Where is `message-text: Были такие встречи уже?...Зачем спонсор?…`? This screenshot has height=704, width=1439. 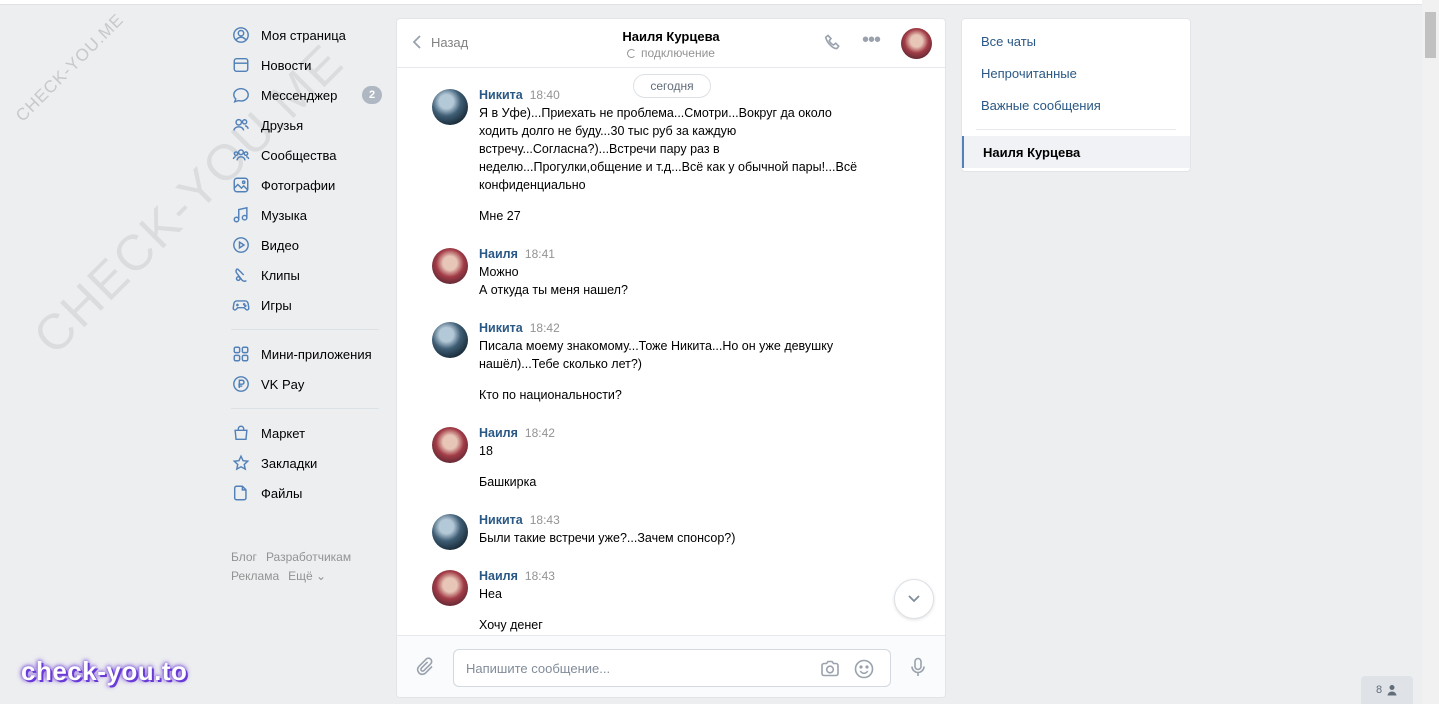 message-text: Были такие встречи уже?...Зачем спонсор?… is located at coordinates (607, 538).